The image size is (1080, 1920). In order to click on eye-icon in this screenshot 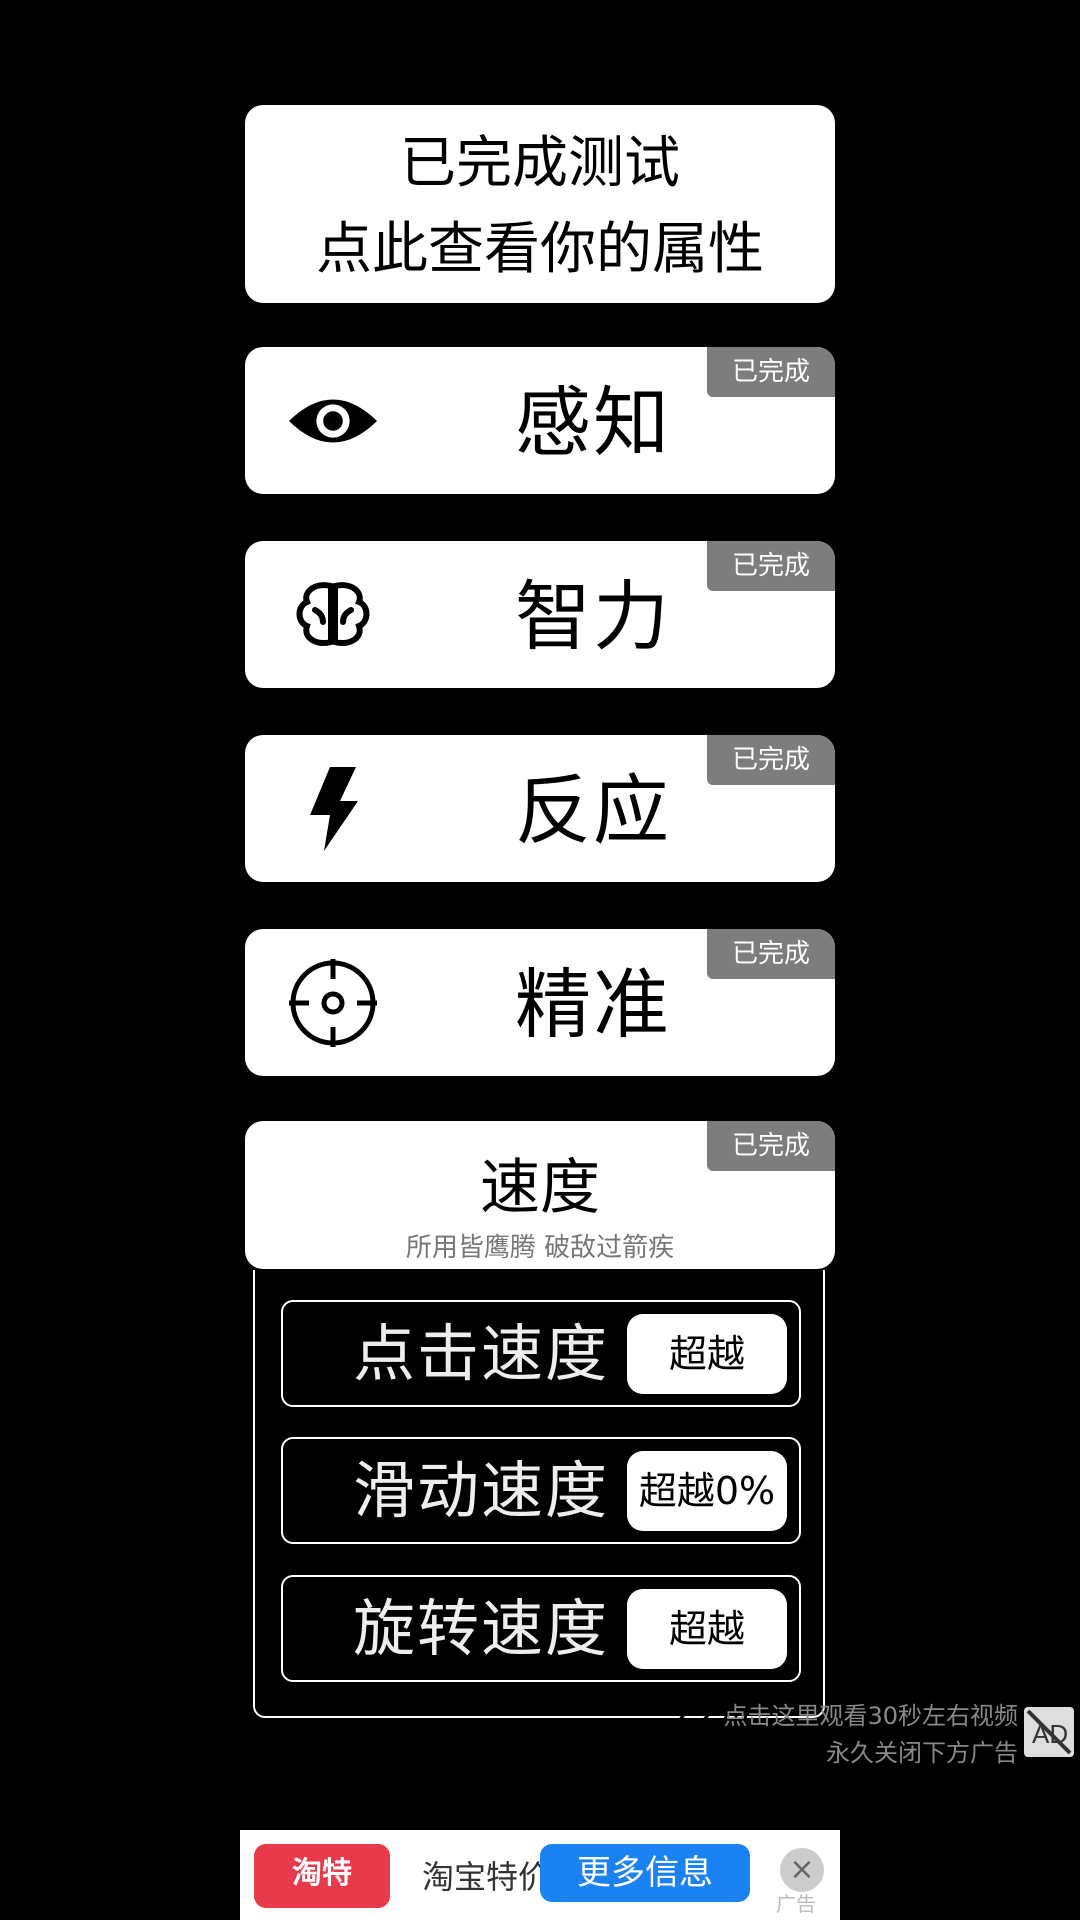, I will do `click(333, 421)`.